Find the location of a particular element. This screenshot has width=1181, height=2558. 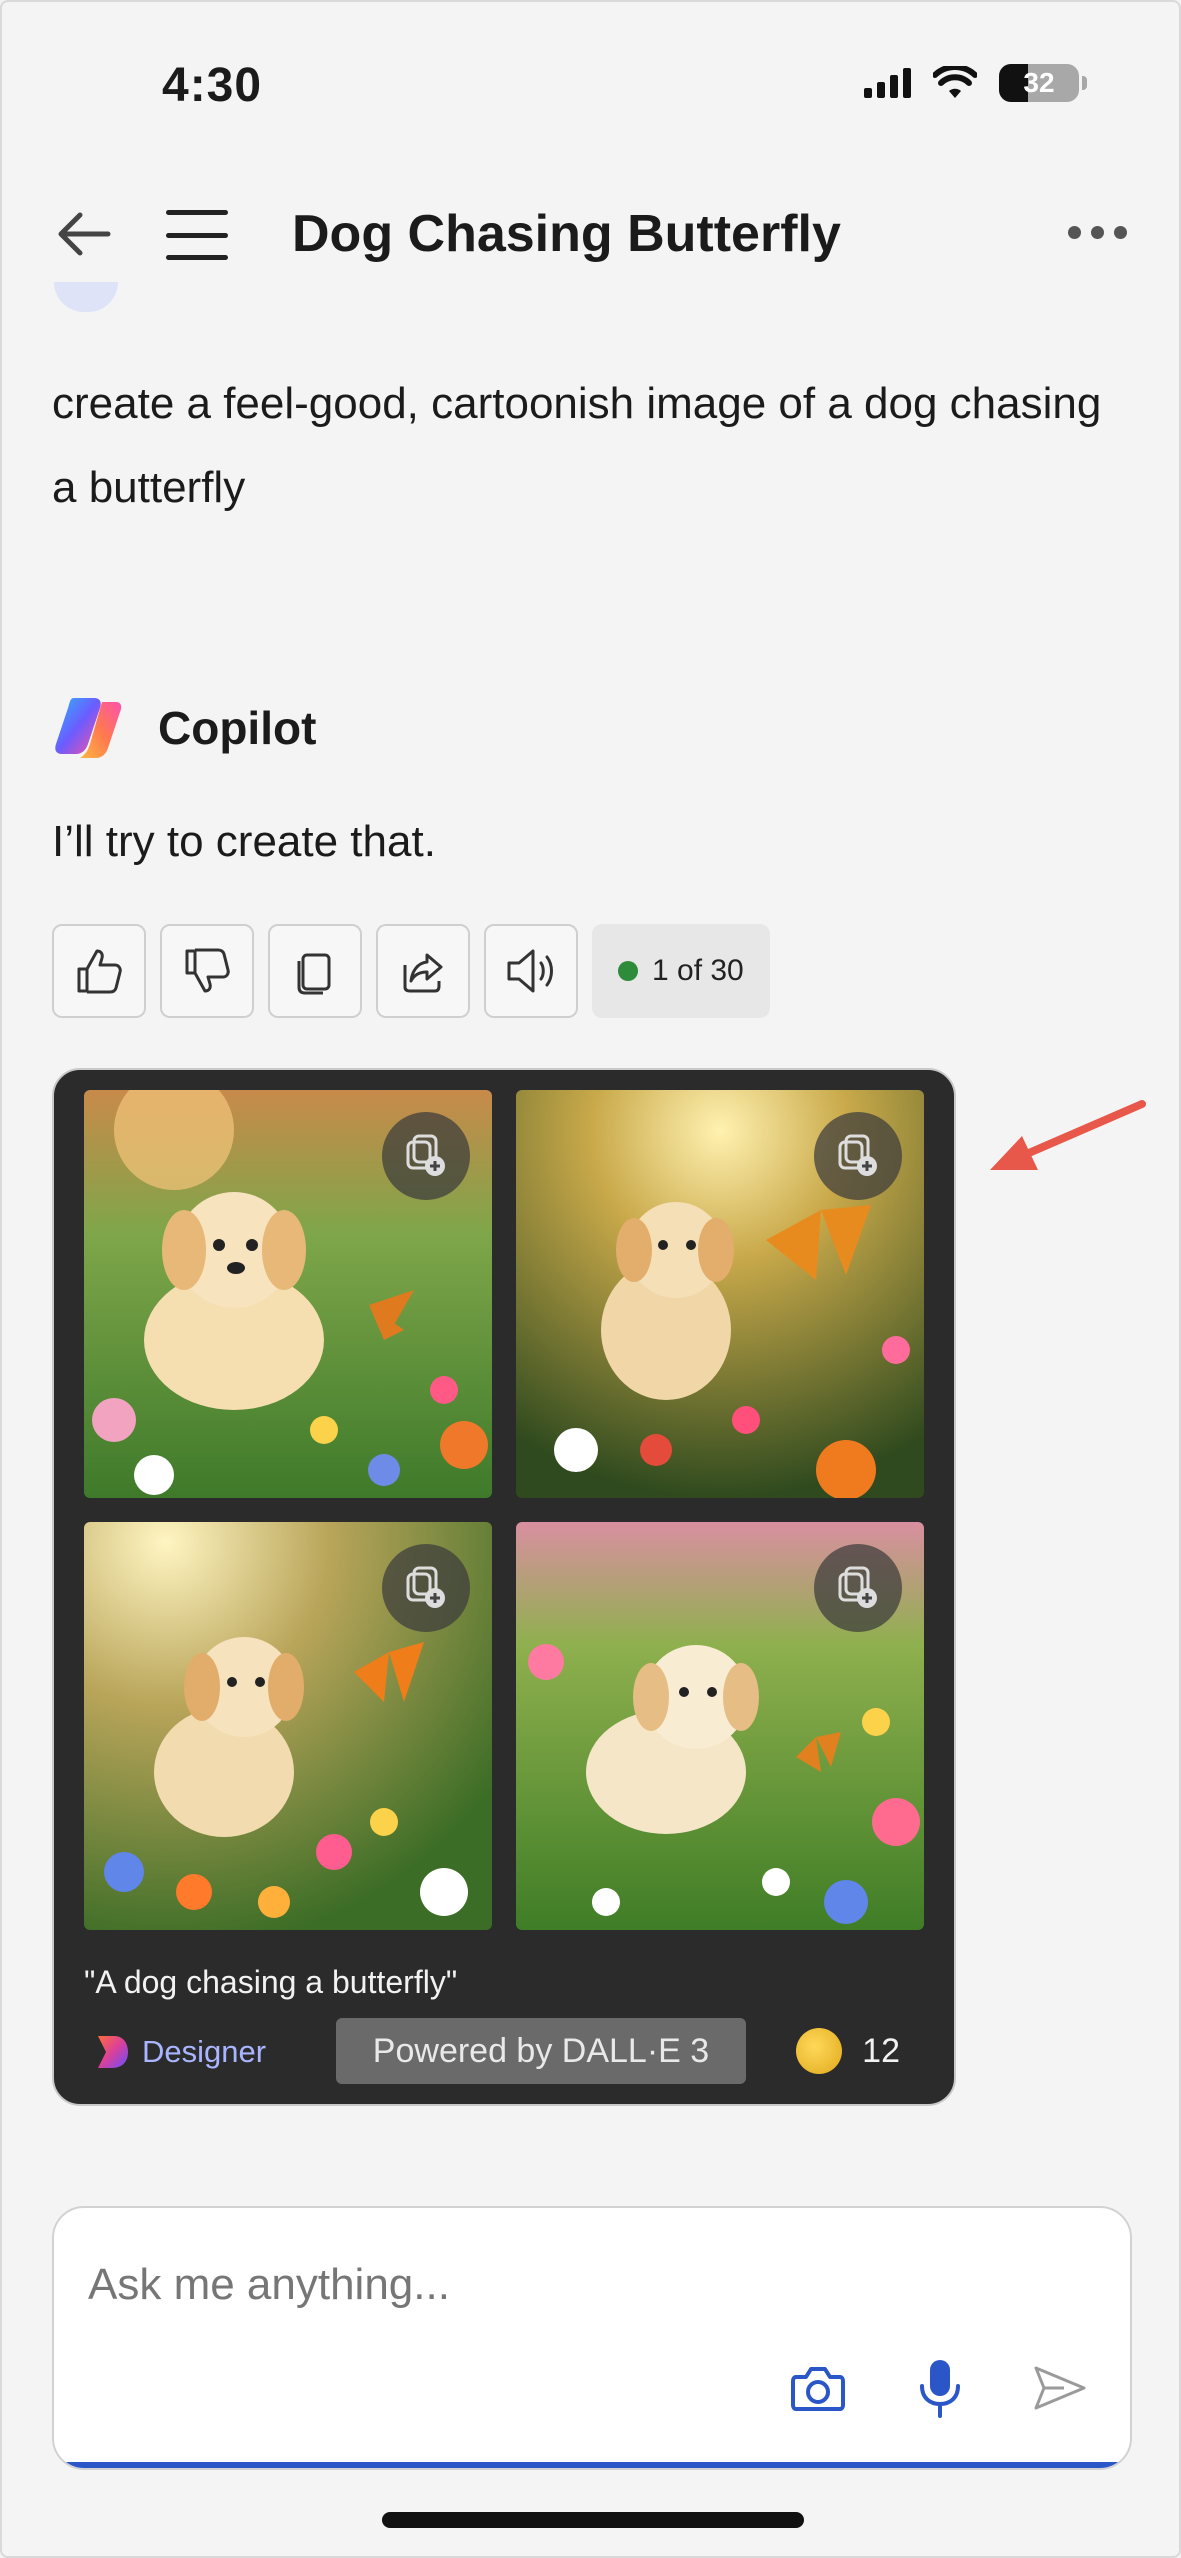

thumbs-up-button is located at coordinates (99, 971).